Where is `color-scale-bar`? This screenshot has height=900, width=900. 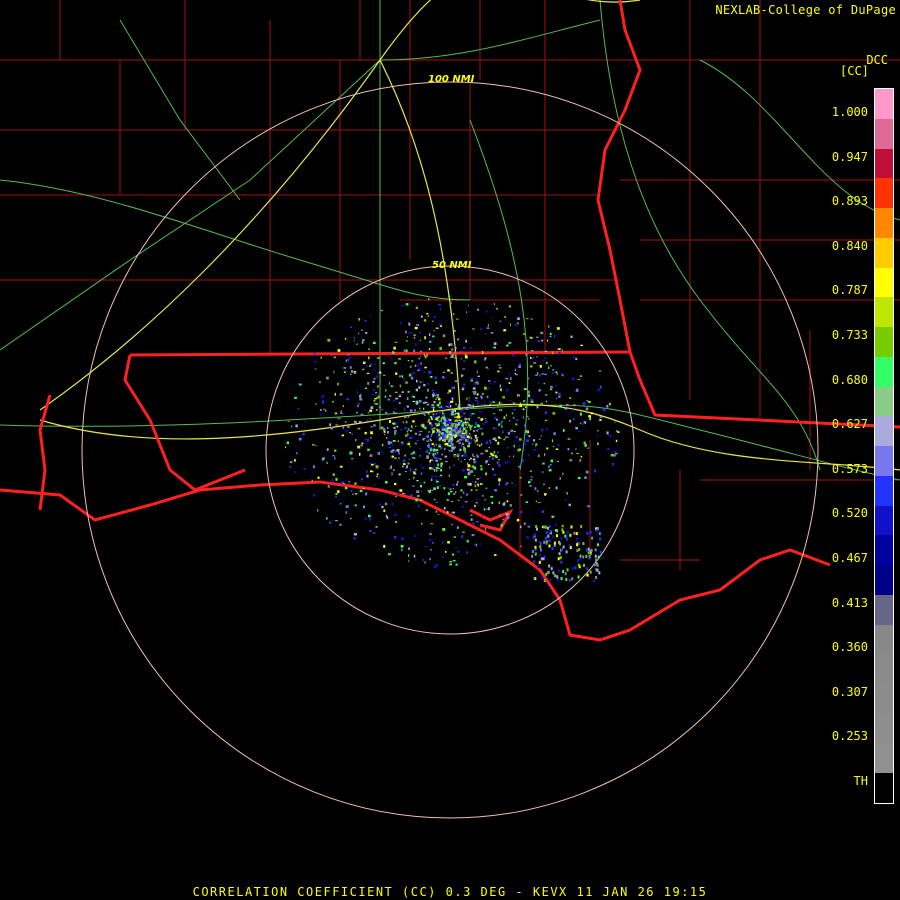
color-scale-bar is located at coordinates (884, 446).